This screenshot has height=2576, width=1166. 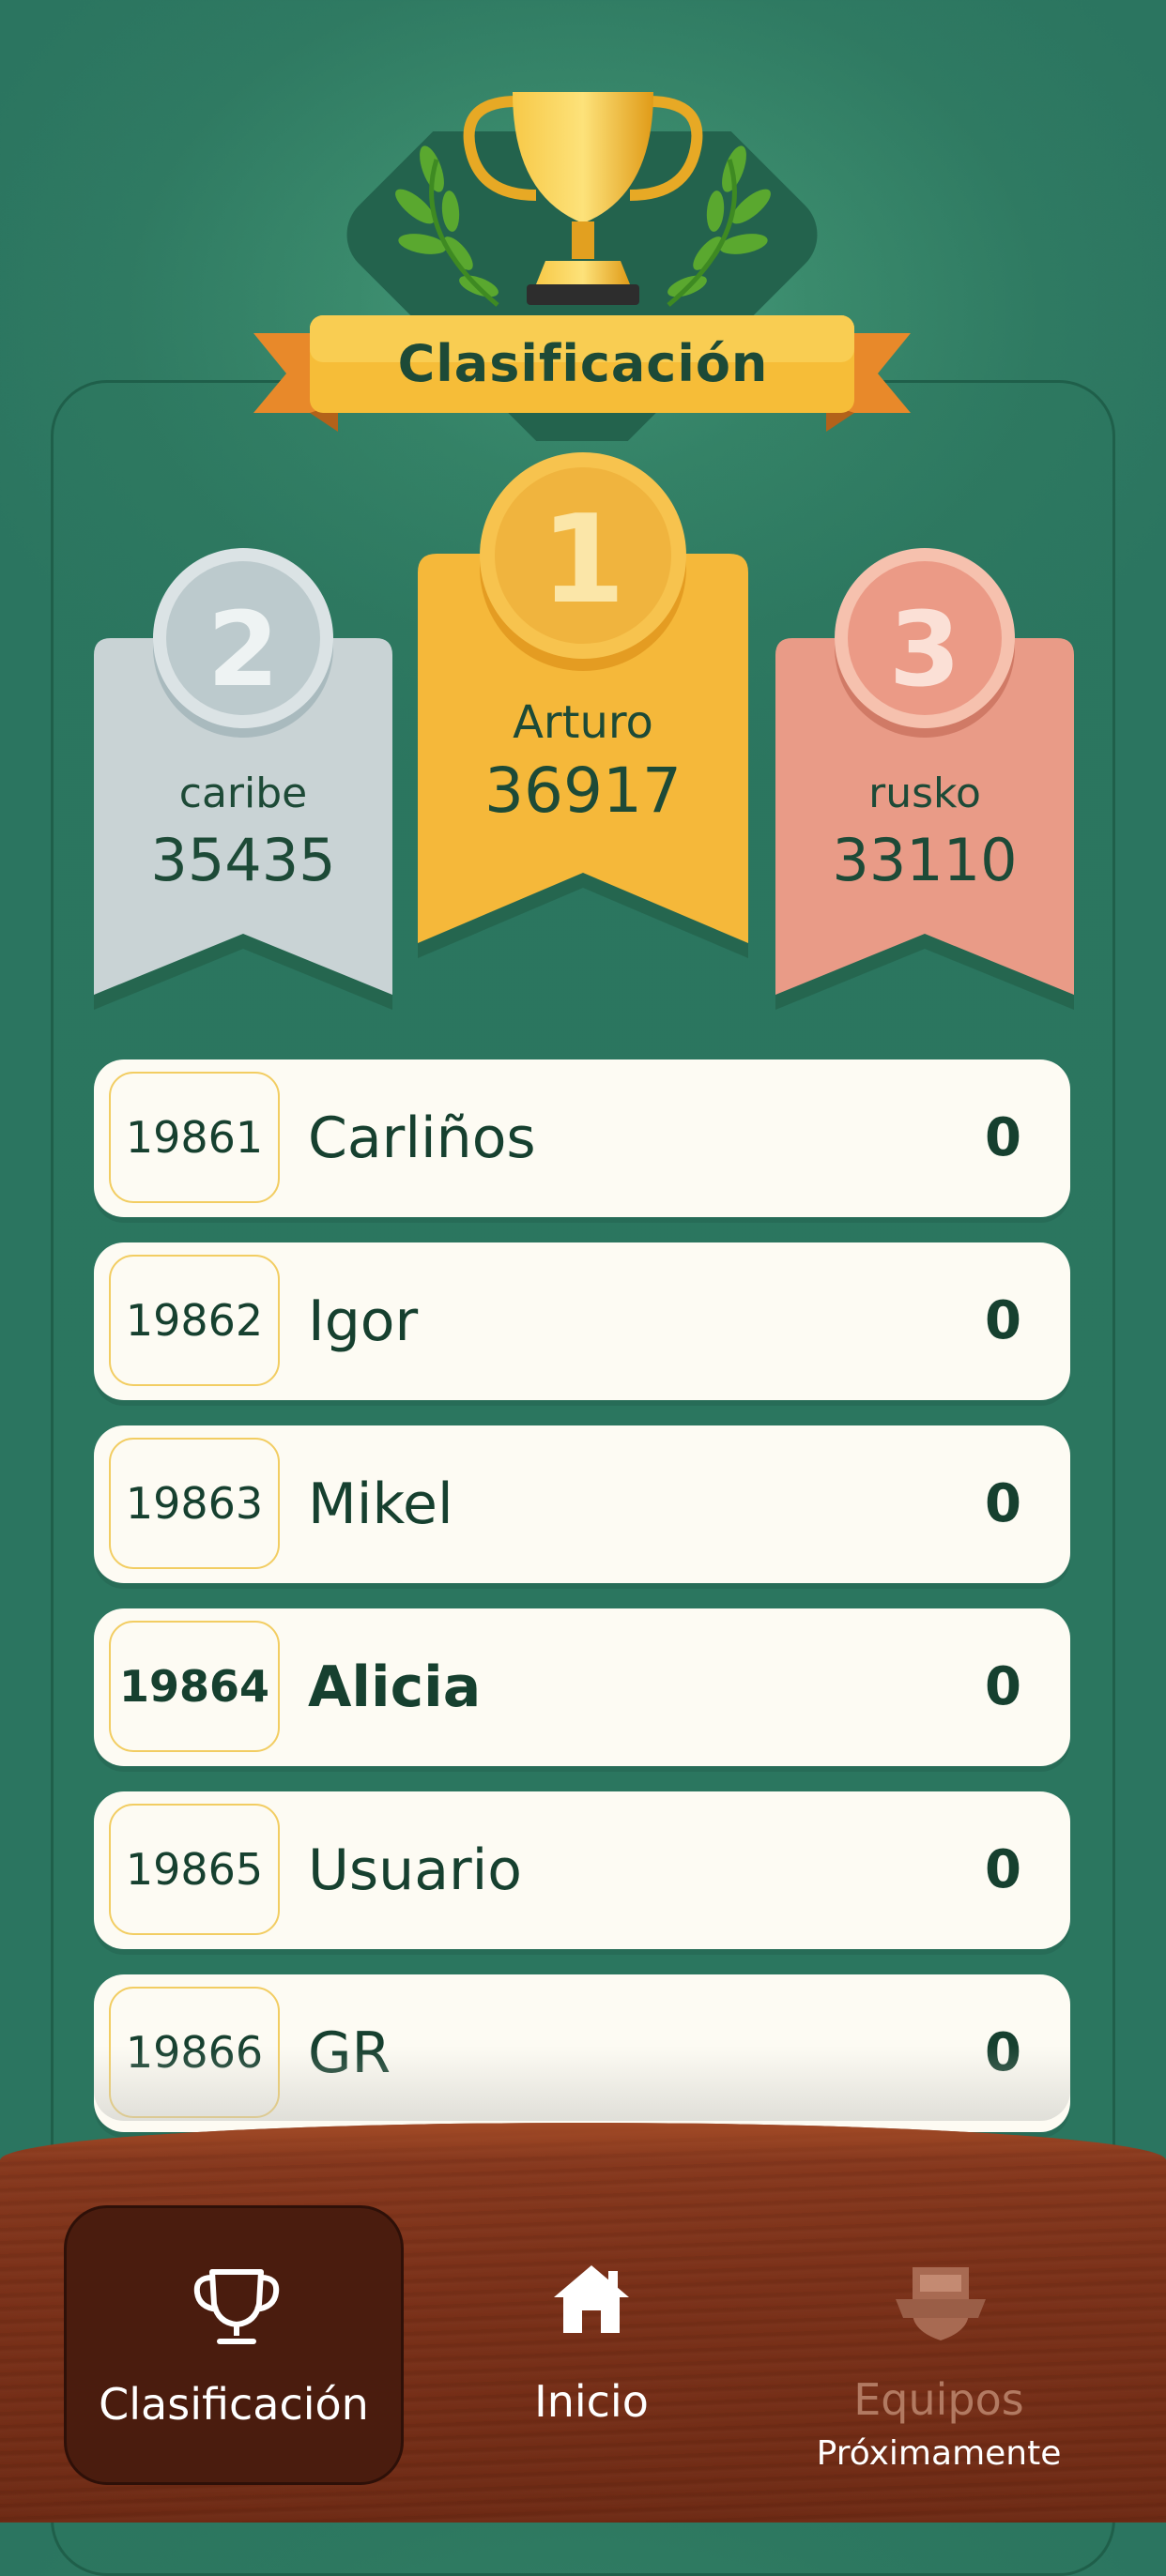 I want to click on player-name: Usuario, so click(x=415, y=1870).